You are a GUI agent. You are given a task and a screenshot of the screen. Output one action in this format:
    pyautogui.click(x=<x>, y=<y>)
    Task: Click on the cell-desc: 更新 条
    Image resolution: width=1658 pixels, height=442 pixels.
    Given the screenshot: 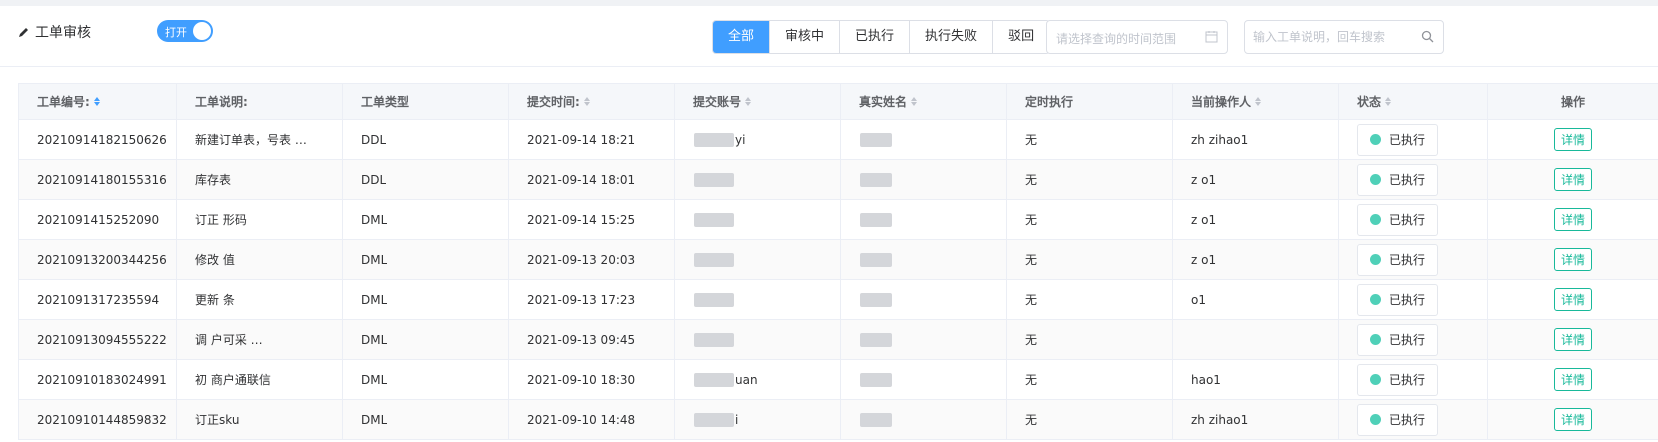 What is the action you would take?
    pyautogui.click(x=260, y=299)
    